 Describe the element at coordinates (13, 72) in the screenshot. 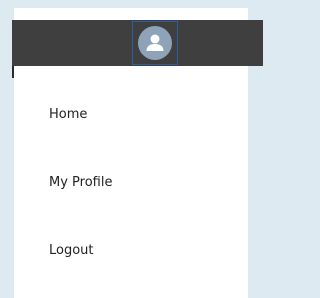

I see `top-bar-edge` at that location.